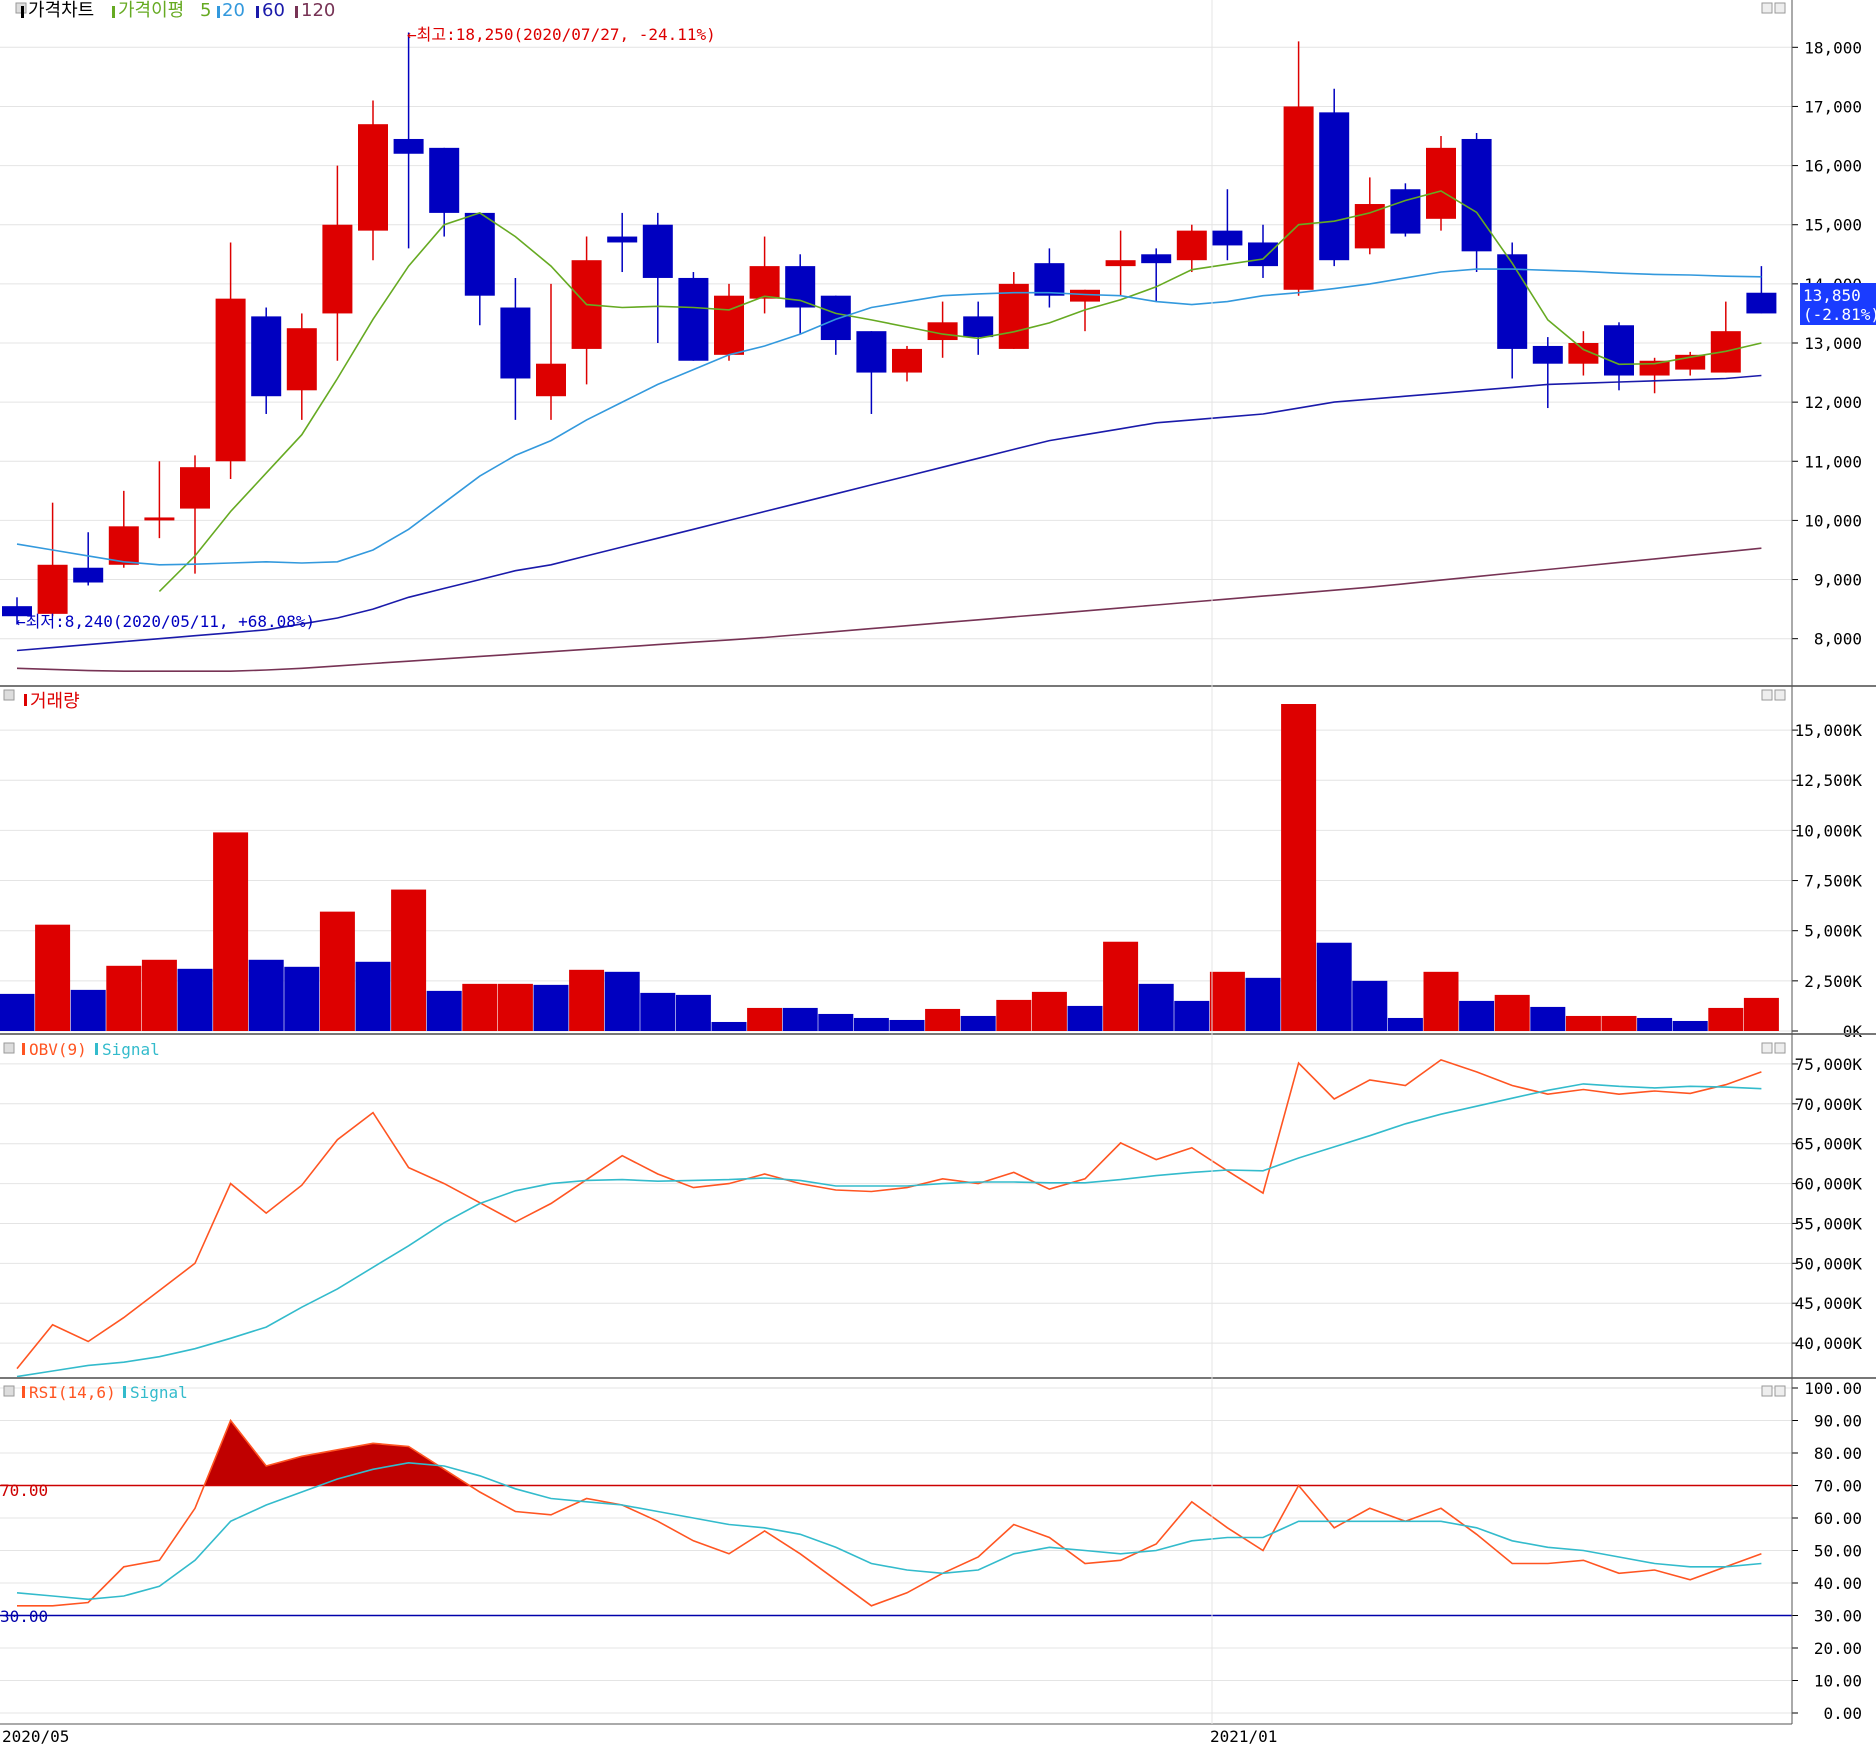 The width and height of the screenshot is (1876, 1746). I want to click on obv-axis-tick-label: 60,000K, so click(1829, 1184).